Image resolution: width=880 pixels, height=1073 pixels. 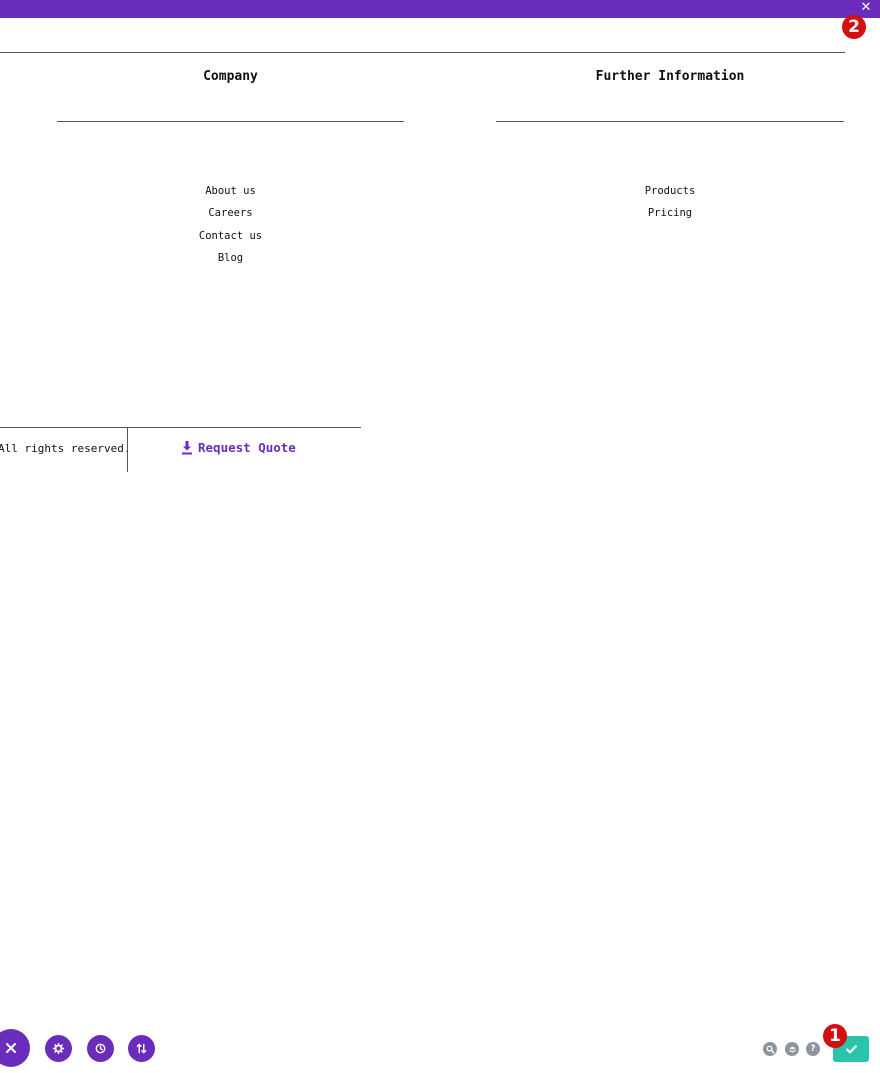 I want to click on link-about-us: About us, so click(x=230, y=191).